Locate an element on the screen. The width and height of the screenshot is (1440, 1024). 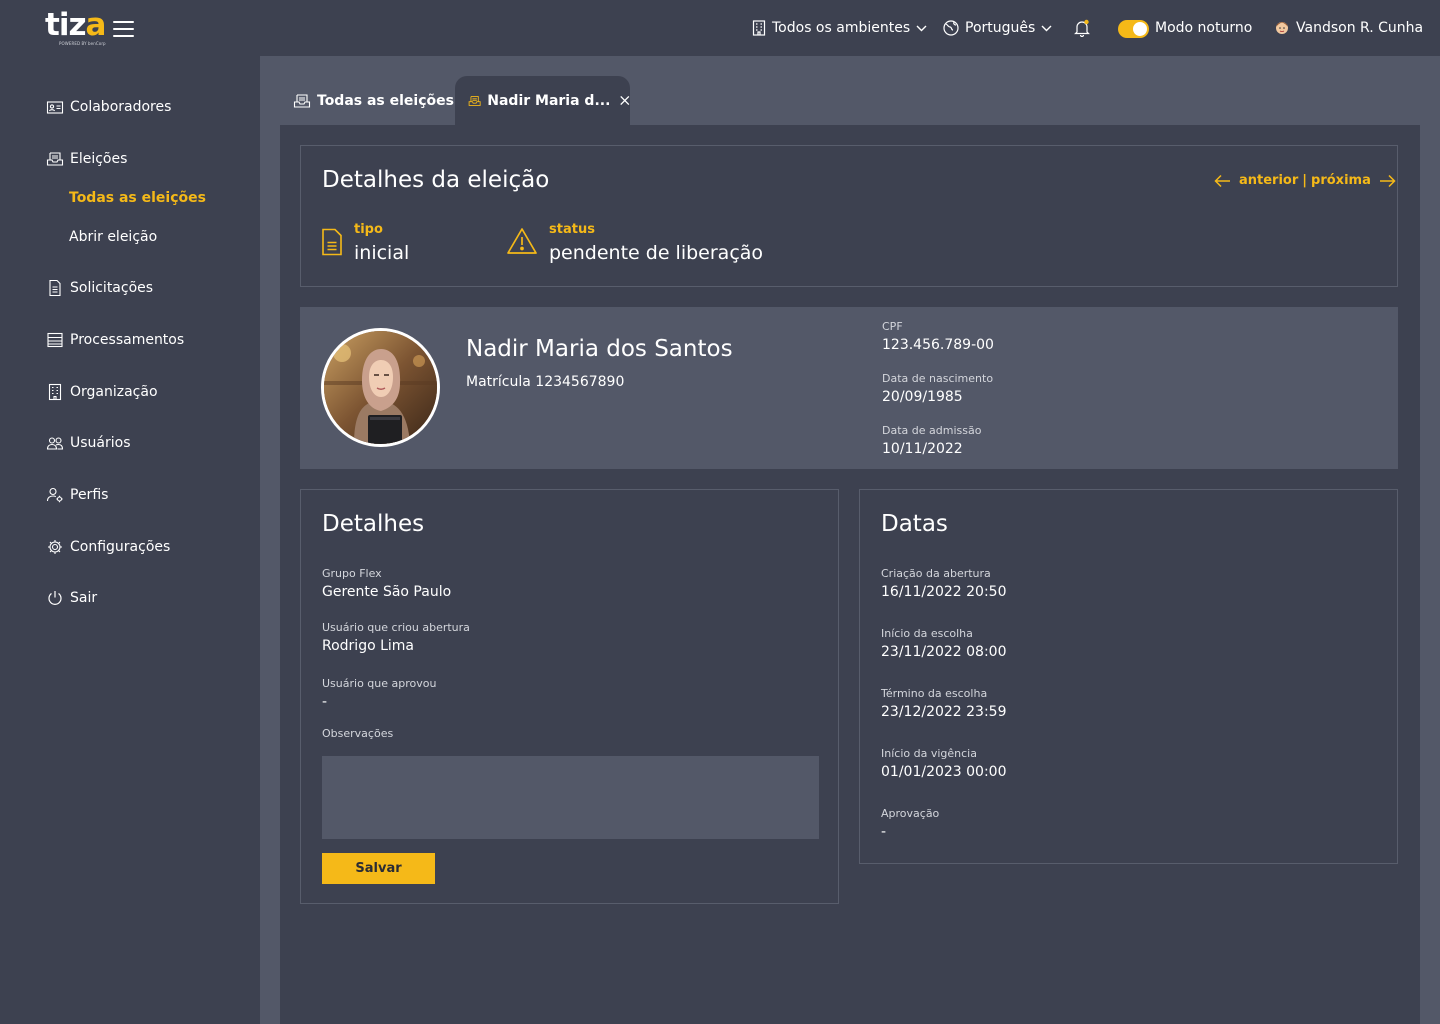
employee-avatar is located at coordinates (380, 387).